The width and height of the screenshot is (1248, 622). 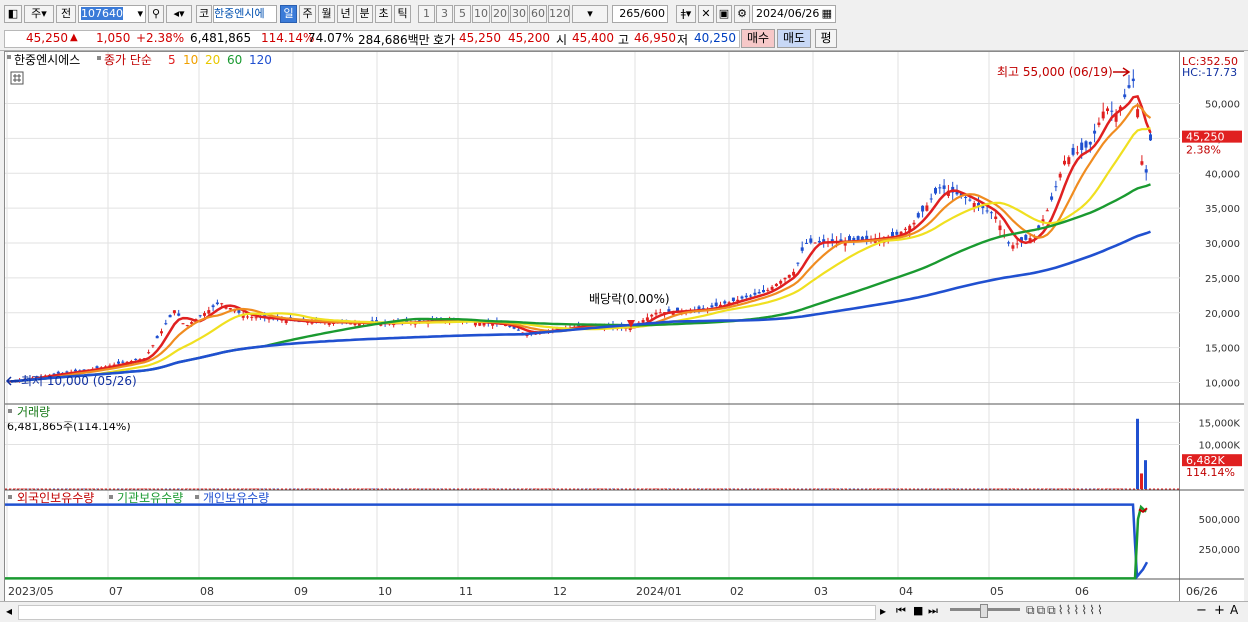 I want to click on count-value: 265, so click(x=629, y=13).